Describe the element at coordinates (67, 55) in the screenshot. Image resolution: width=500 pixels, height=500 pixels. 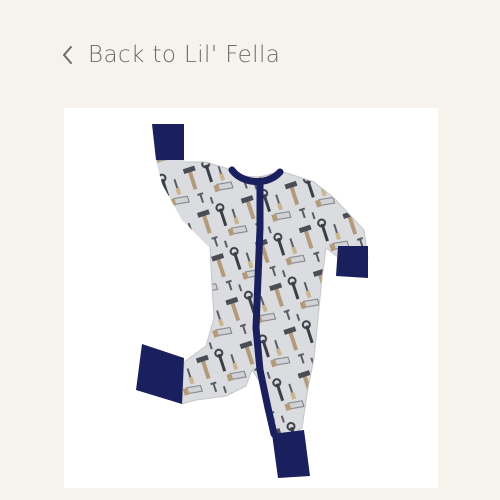
I see `chevron-left-icon` at that location.